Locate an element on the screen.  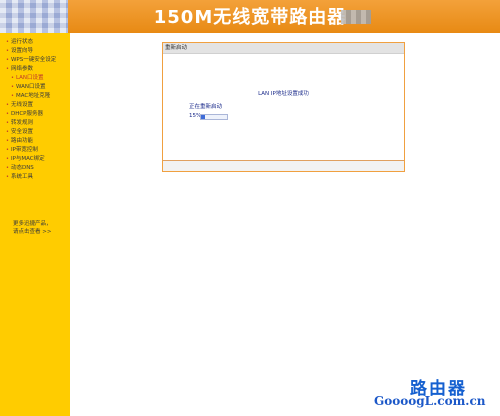
sidebar-item-label: 路由功能 is located at coordinates (21, 141).